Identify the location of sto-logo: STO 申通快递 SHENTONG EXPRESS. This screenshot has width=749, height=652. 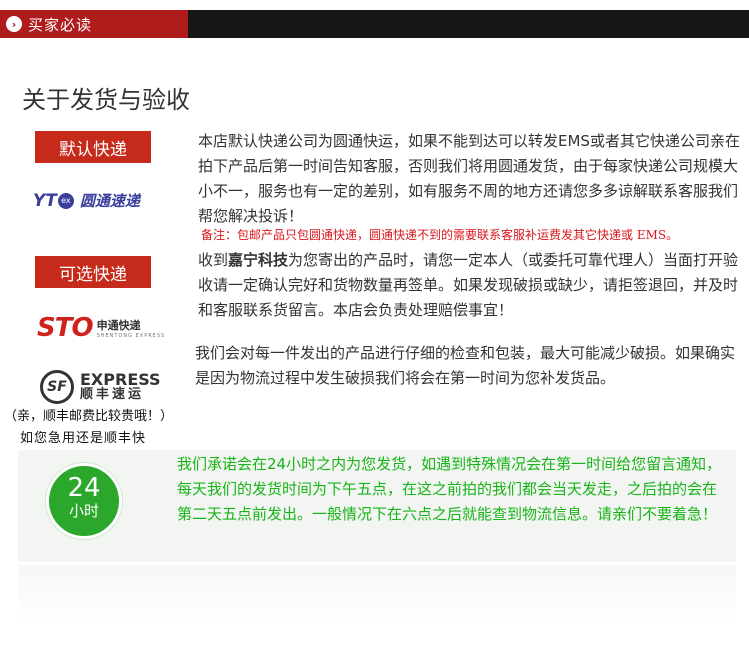
(101, 328).